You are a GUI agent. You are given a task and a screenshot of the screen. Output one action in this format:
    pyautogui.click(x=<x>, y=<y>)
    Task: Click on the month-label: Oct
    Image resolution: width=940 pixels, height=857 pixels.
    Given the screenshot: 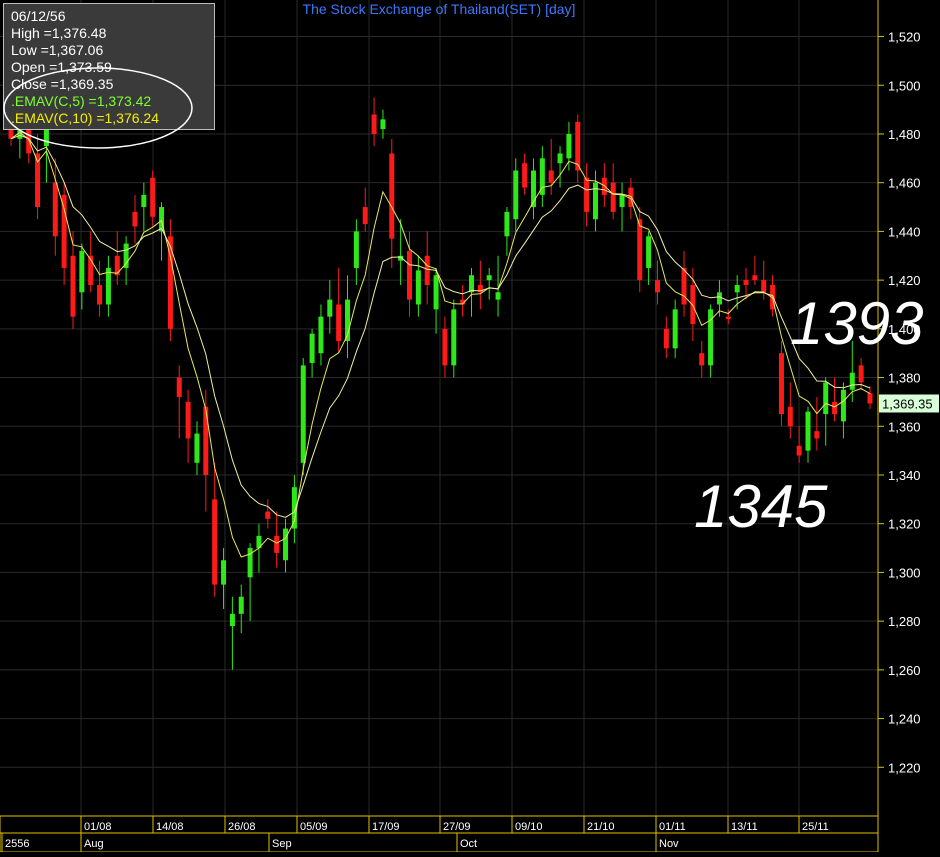 What is the action you would take?
    pyautogui.click(x=468, y=844)
    